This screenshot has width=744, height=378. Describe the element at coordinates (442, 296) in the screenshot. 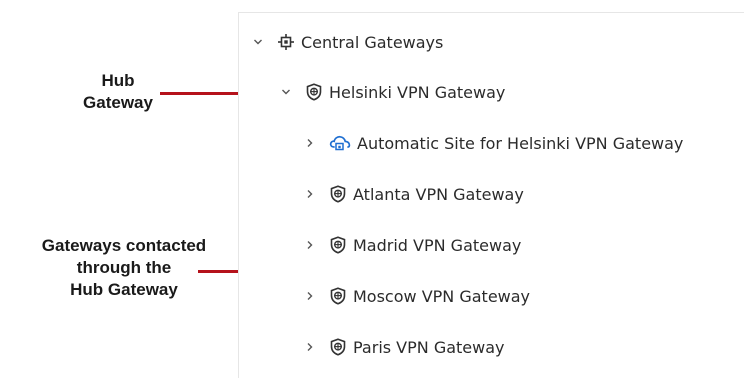

I see `tree-item-label: Moscow VPN Gateway` at that location.